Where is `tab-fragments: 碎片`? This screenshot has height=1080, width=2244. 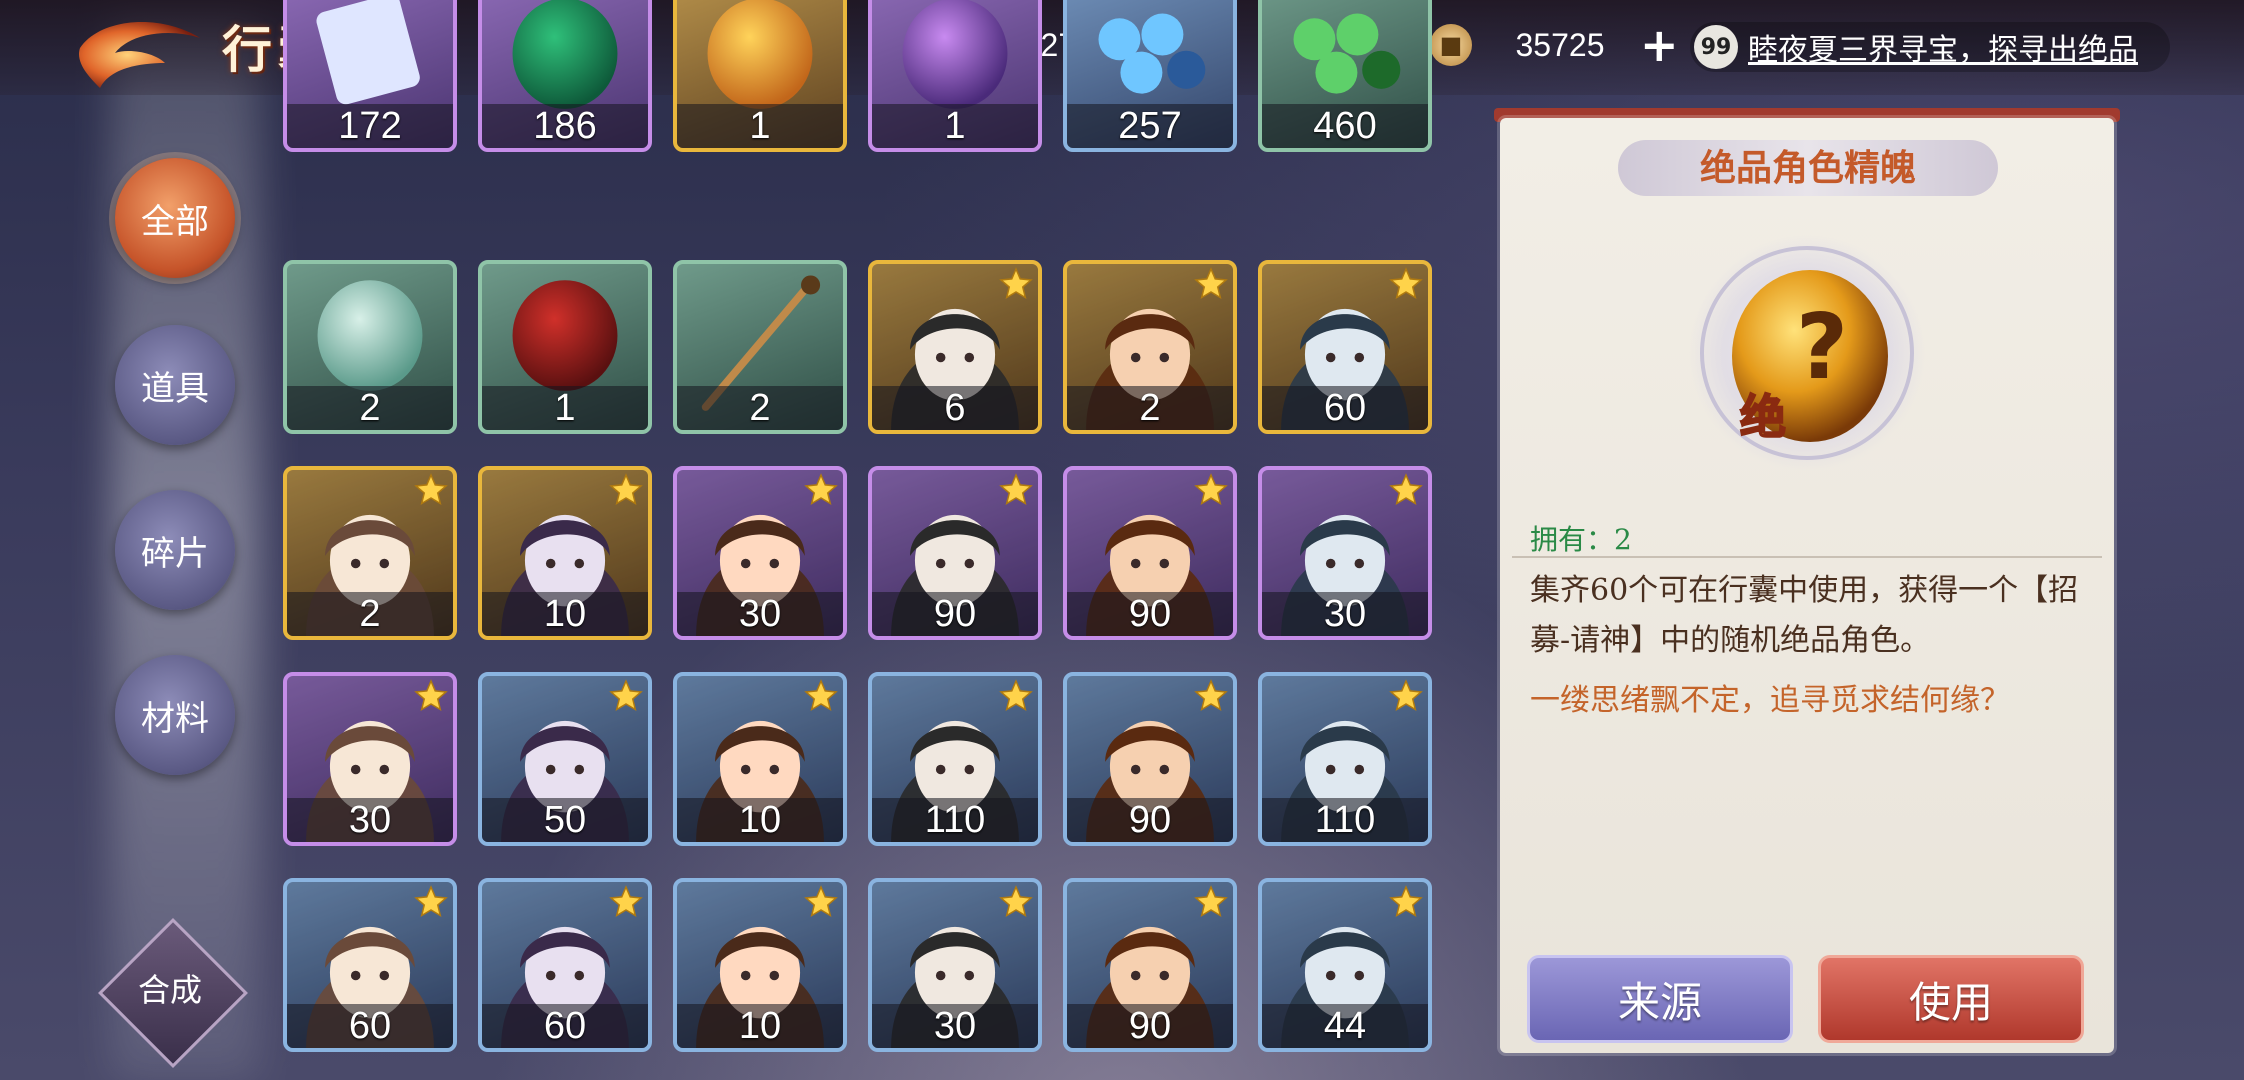 tab-fragments: 碎片 is located at coordinates (175, 550).